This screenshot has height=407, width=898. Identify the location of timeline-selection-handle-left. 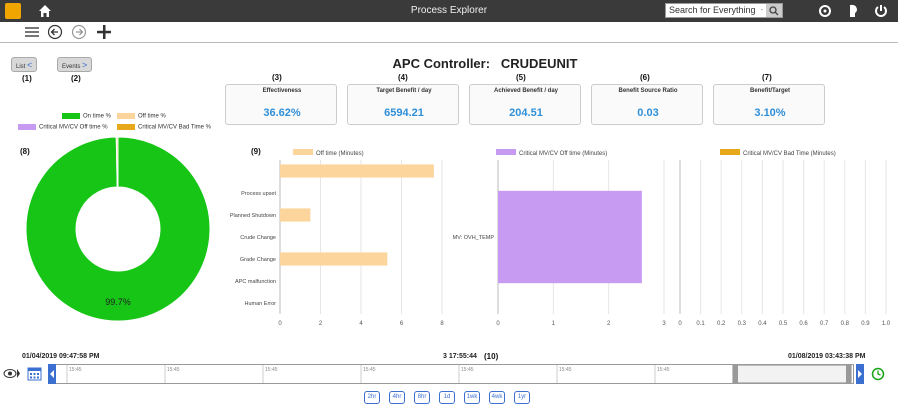
(735, 374).